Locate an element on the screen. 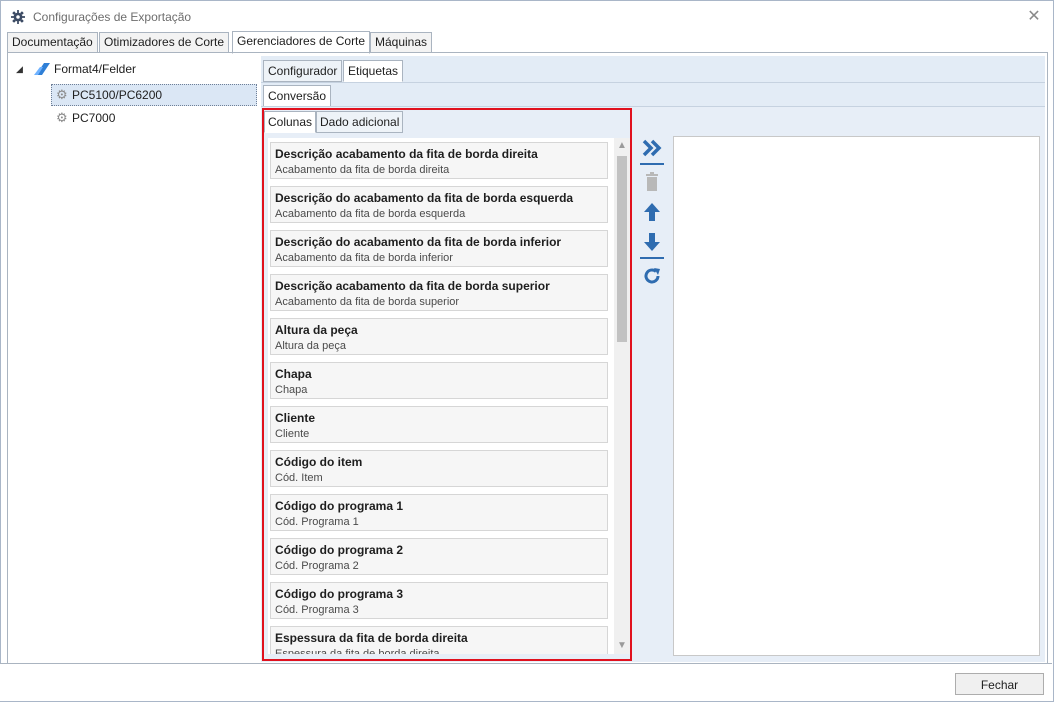  brand-logo-icon is located at coordinates (42, 69).